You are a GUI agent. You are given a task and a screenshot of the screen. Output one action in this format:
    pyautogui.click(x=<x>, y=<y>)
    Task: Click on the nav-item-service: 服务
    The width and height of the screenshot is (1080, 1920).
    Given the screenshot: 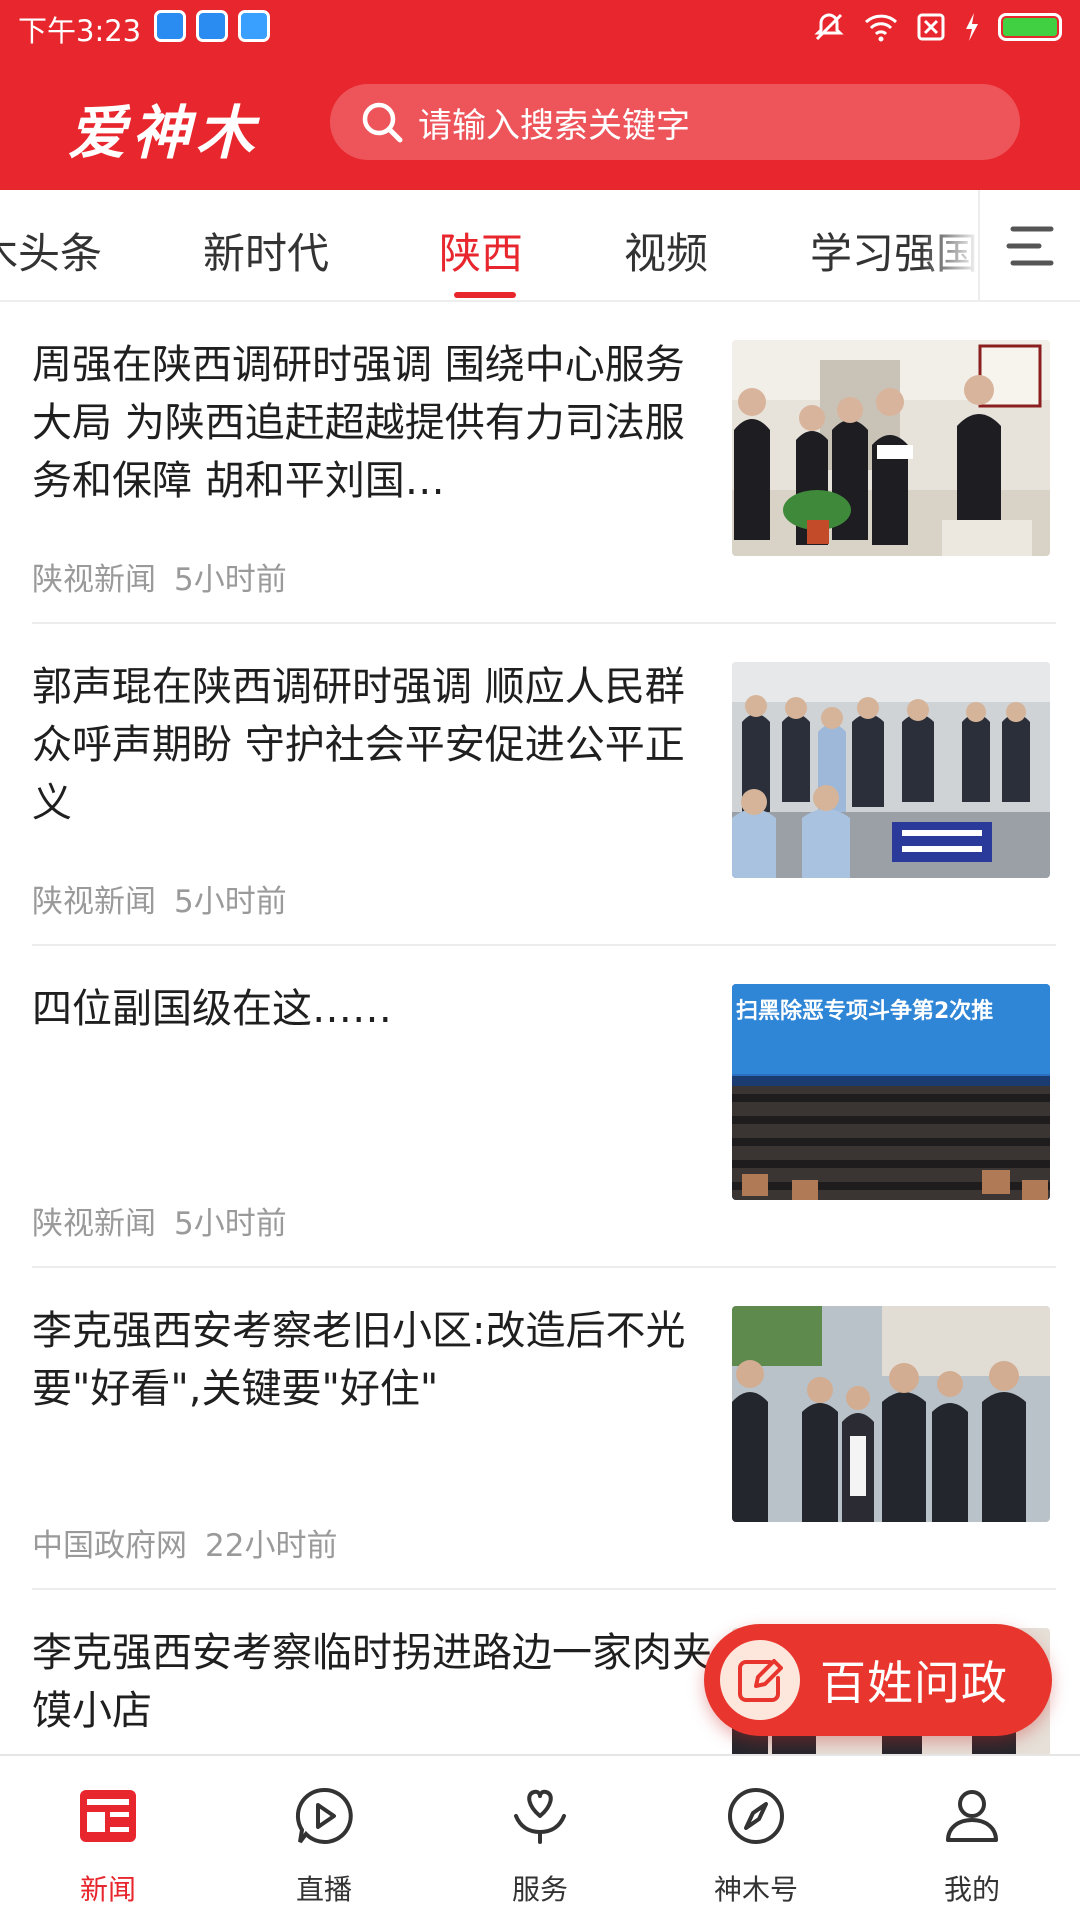 What is the action you would take?
    pyautogui.click(x=540, y=1838)
    